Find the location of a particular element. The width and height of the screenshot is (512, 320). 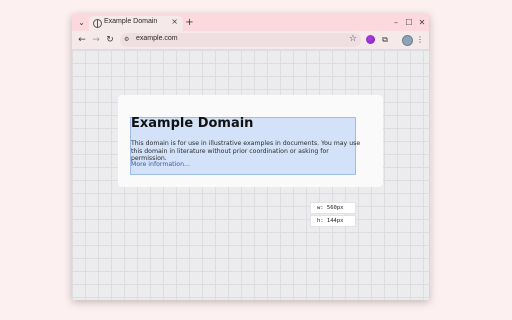

plus-icon: + is located at coordinates (189, 22).